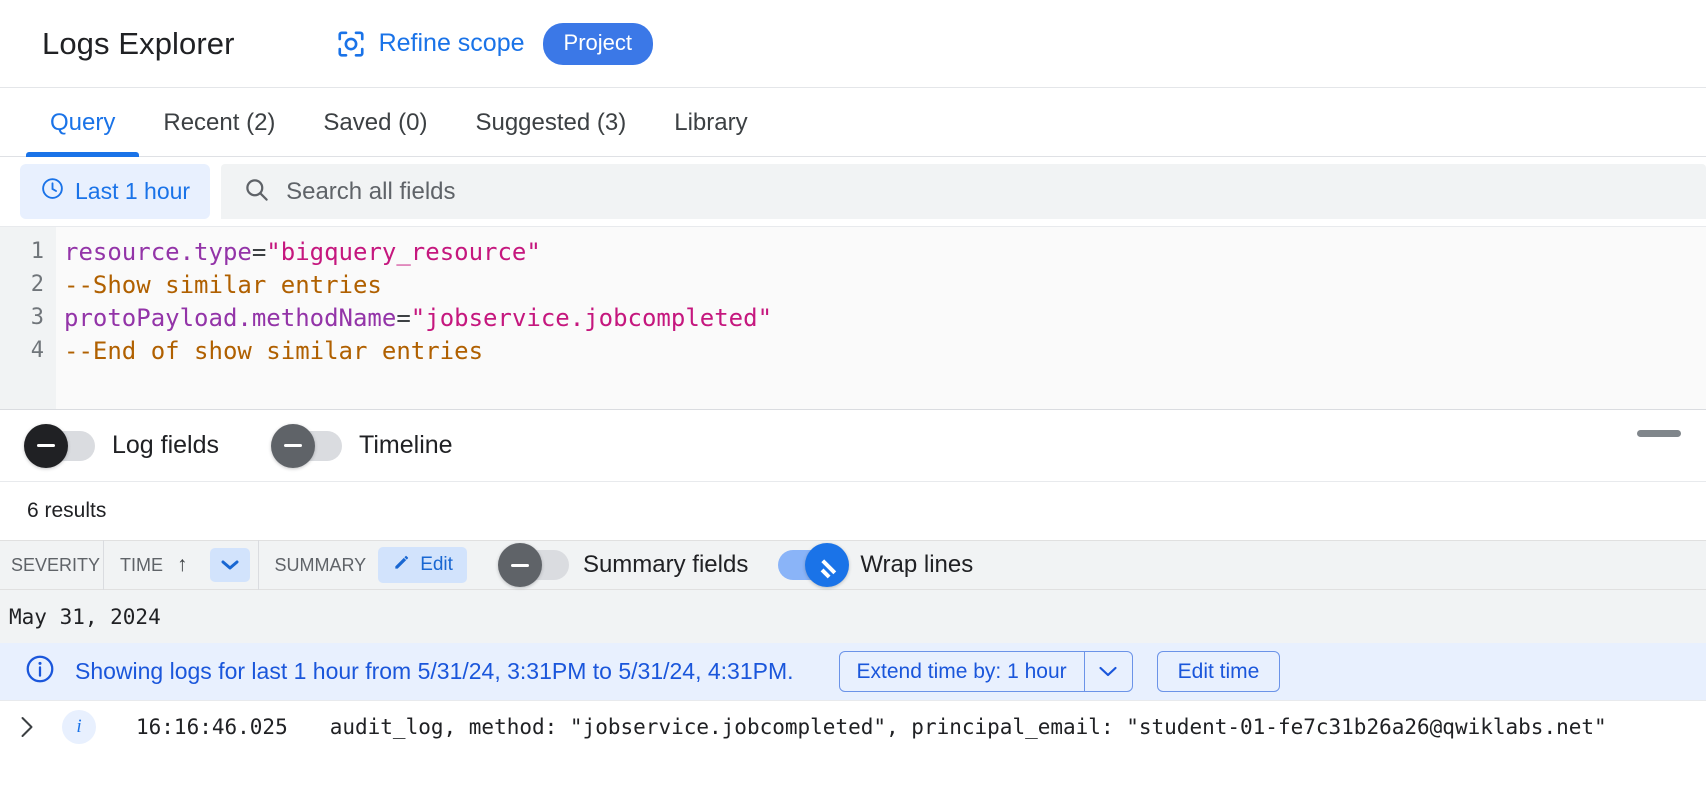 The height and width of the screenshot is (808, 1706). I want to click on code-token-identifier: resource.type, so click(158, 251).